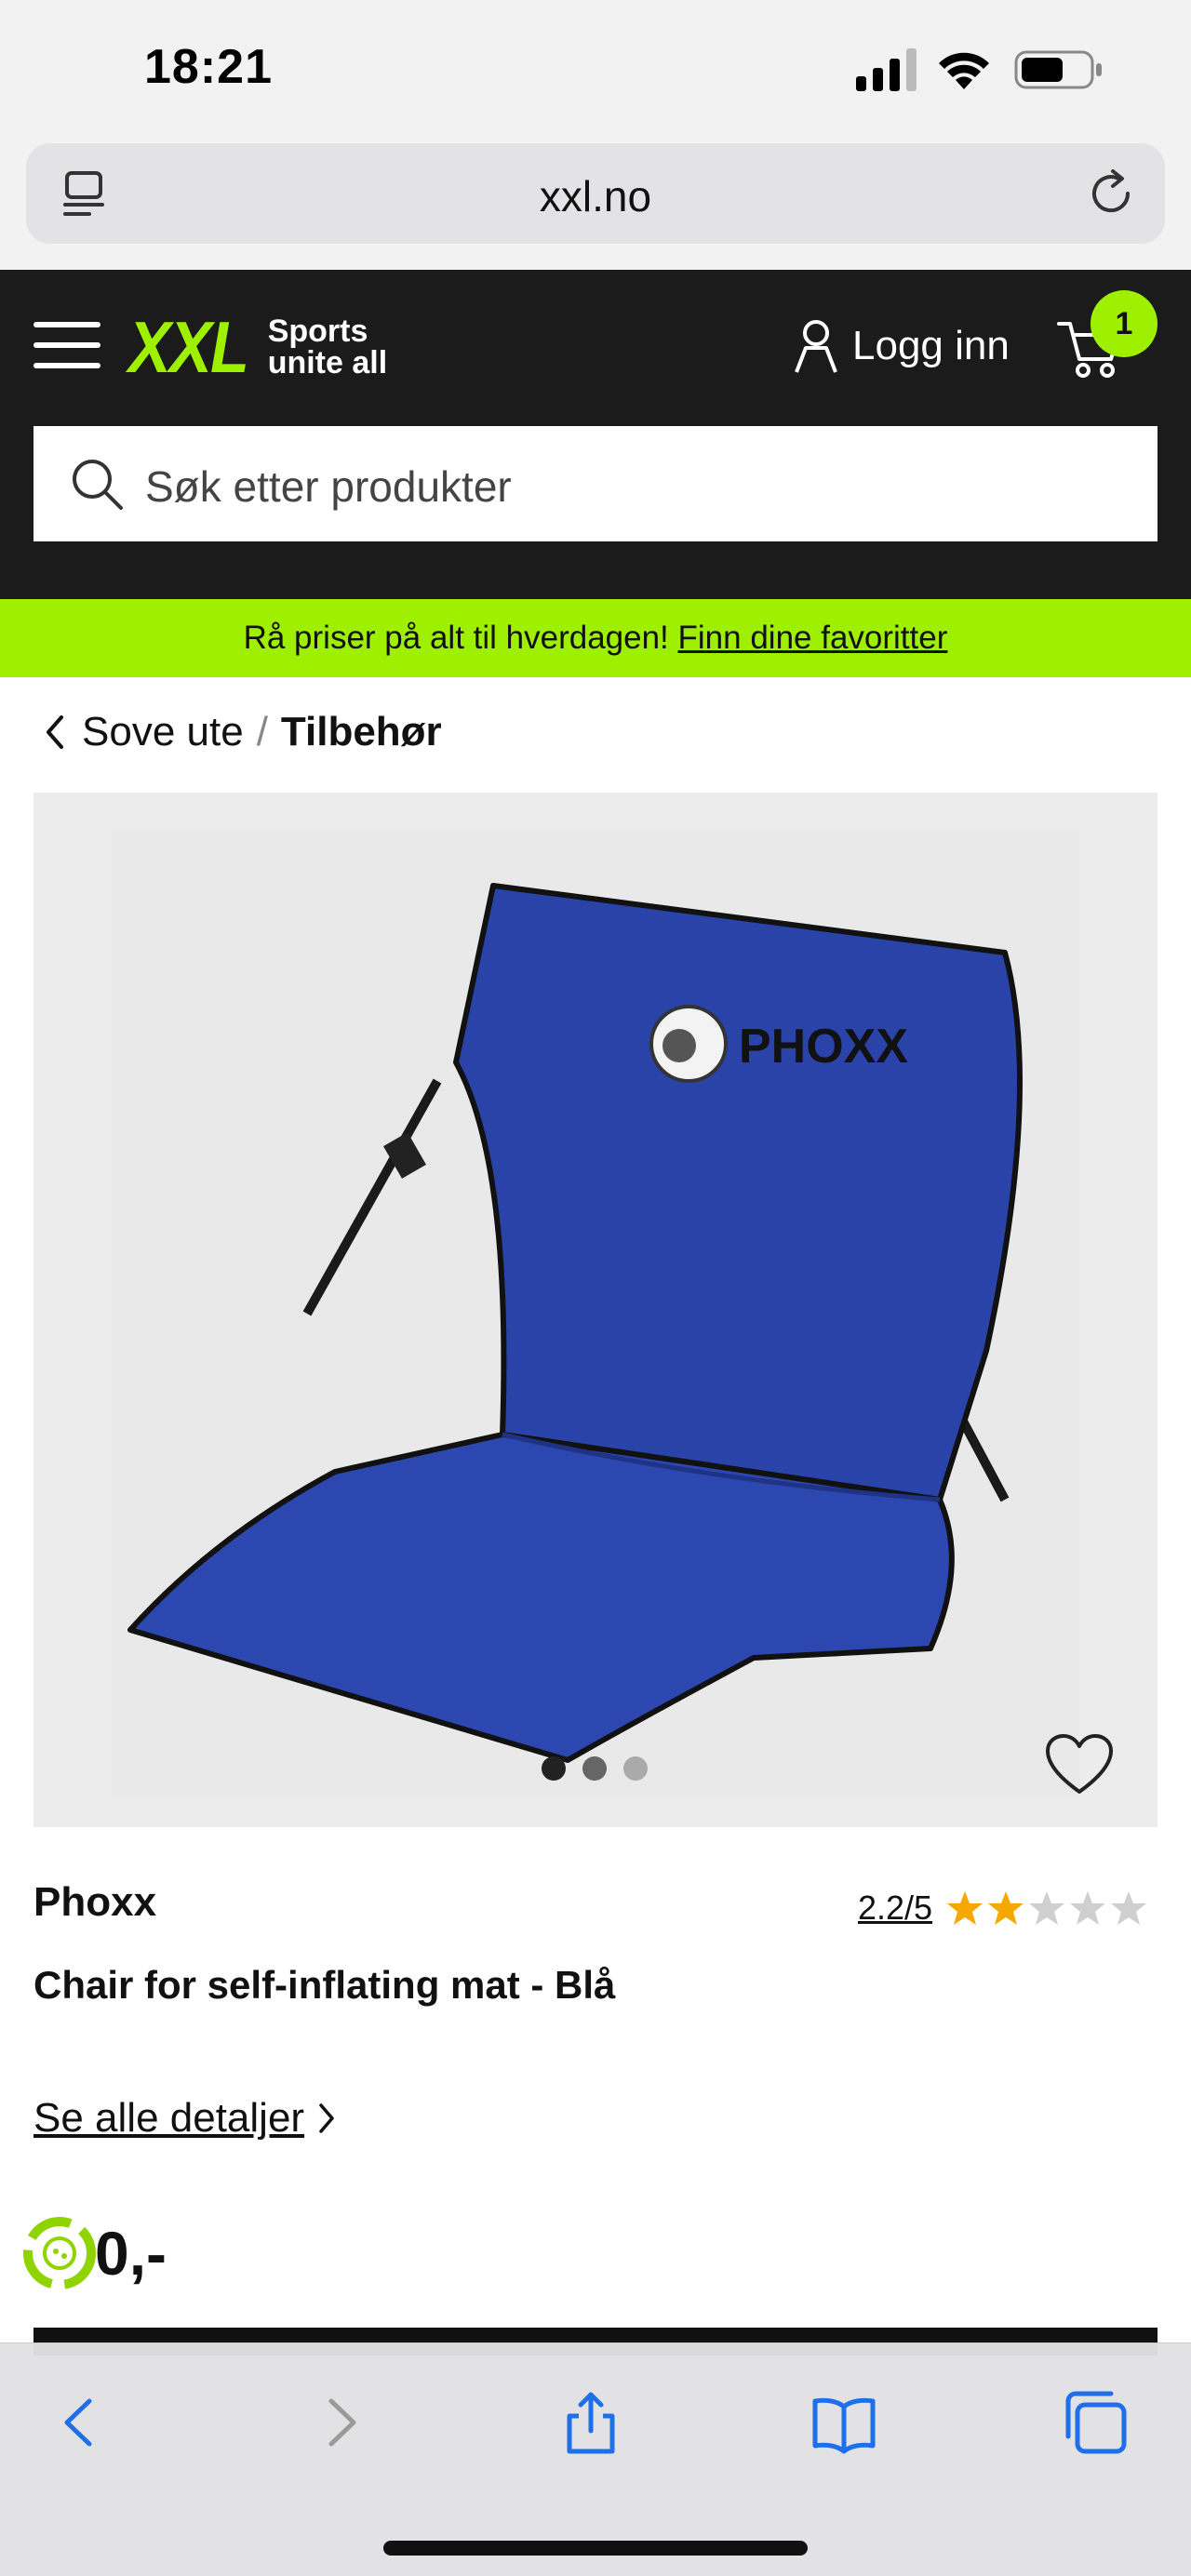  I want to click on price-row: 0,-, so click(93, 2253).